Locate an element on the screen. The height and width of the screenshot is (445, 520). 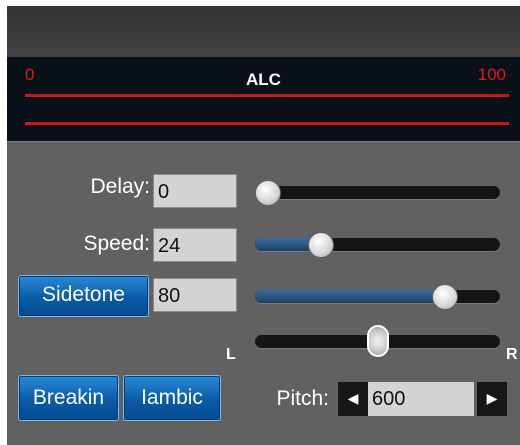
pitch-label: Pitch: is located at coordinates (302, 398).